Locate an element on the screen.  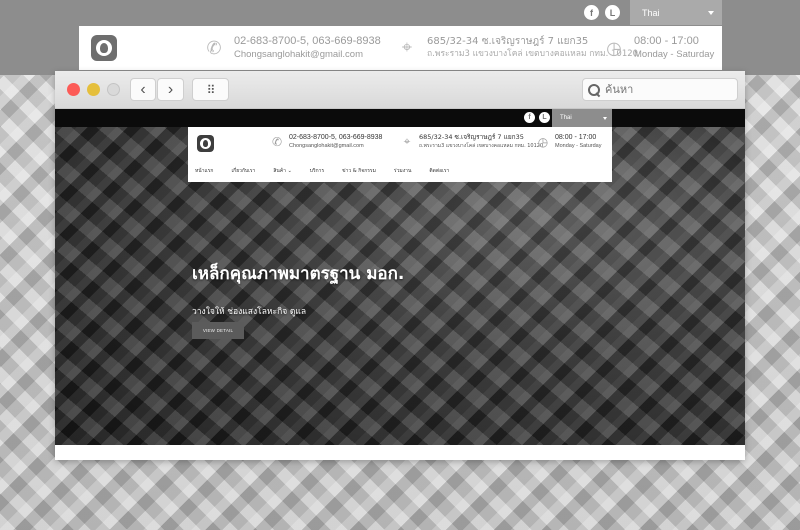
zoom-window-button is located at coordinates (113, 89).